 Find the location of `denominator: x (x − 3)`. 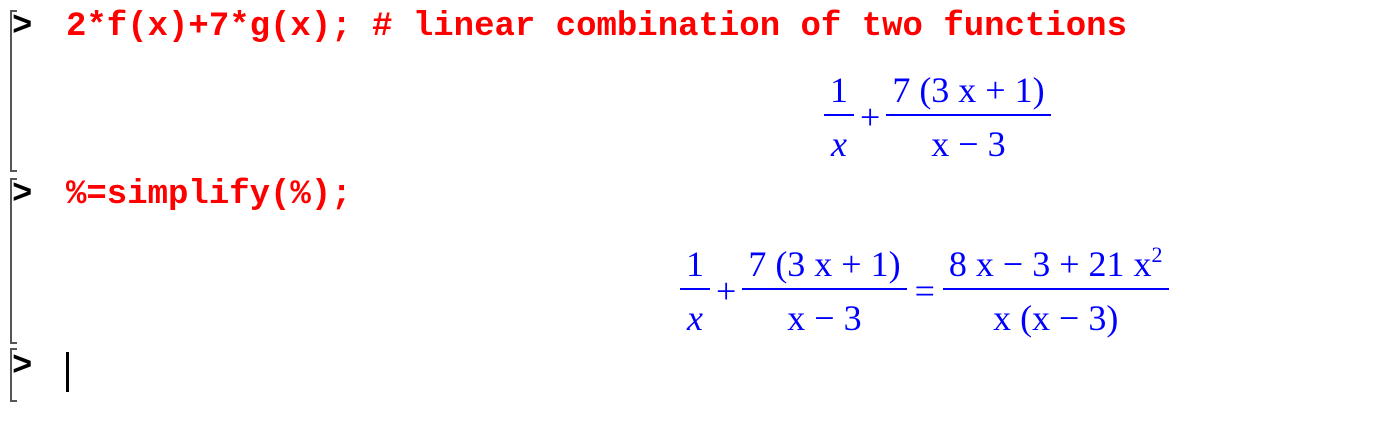

denominator: x (x − 3) is located at coordinates (1056, 317).